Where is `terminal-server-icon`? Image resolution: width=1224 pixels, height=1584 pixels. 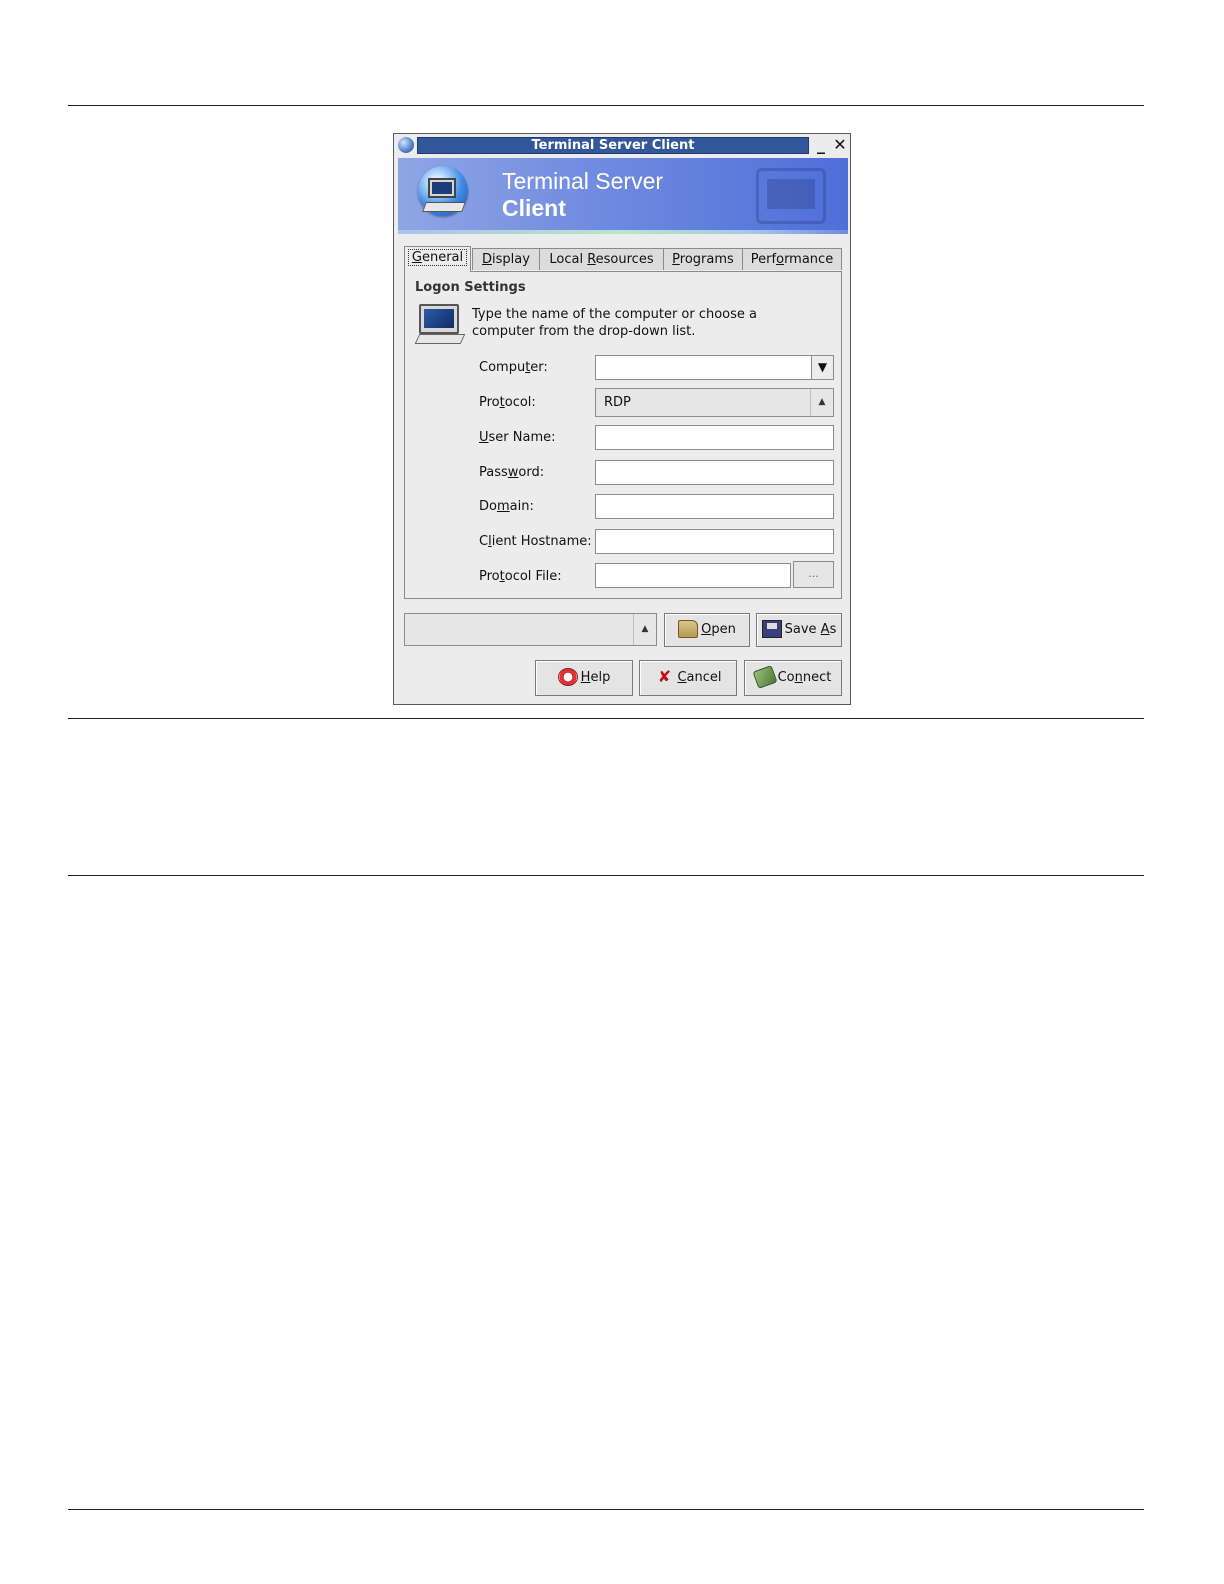 terminal-server-icon is located at coordinates (406, 145).